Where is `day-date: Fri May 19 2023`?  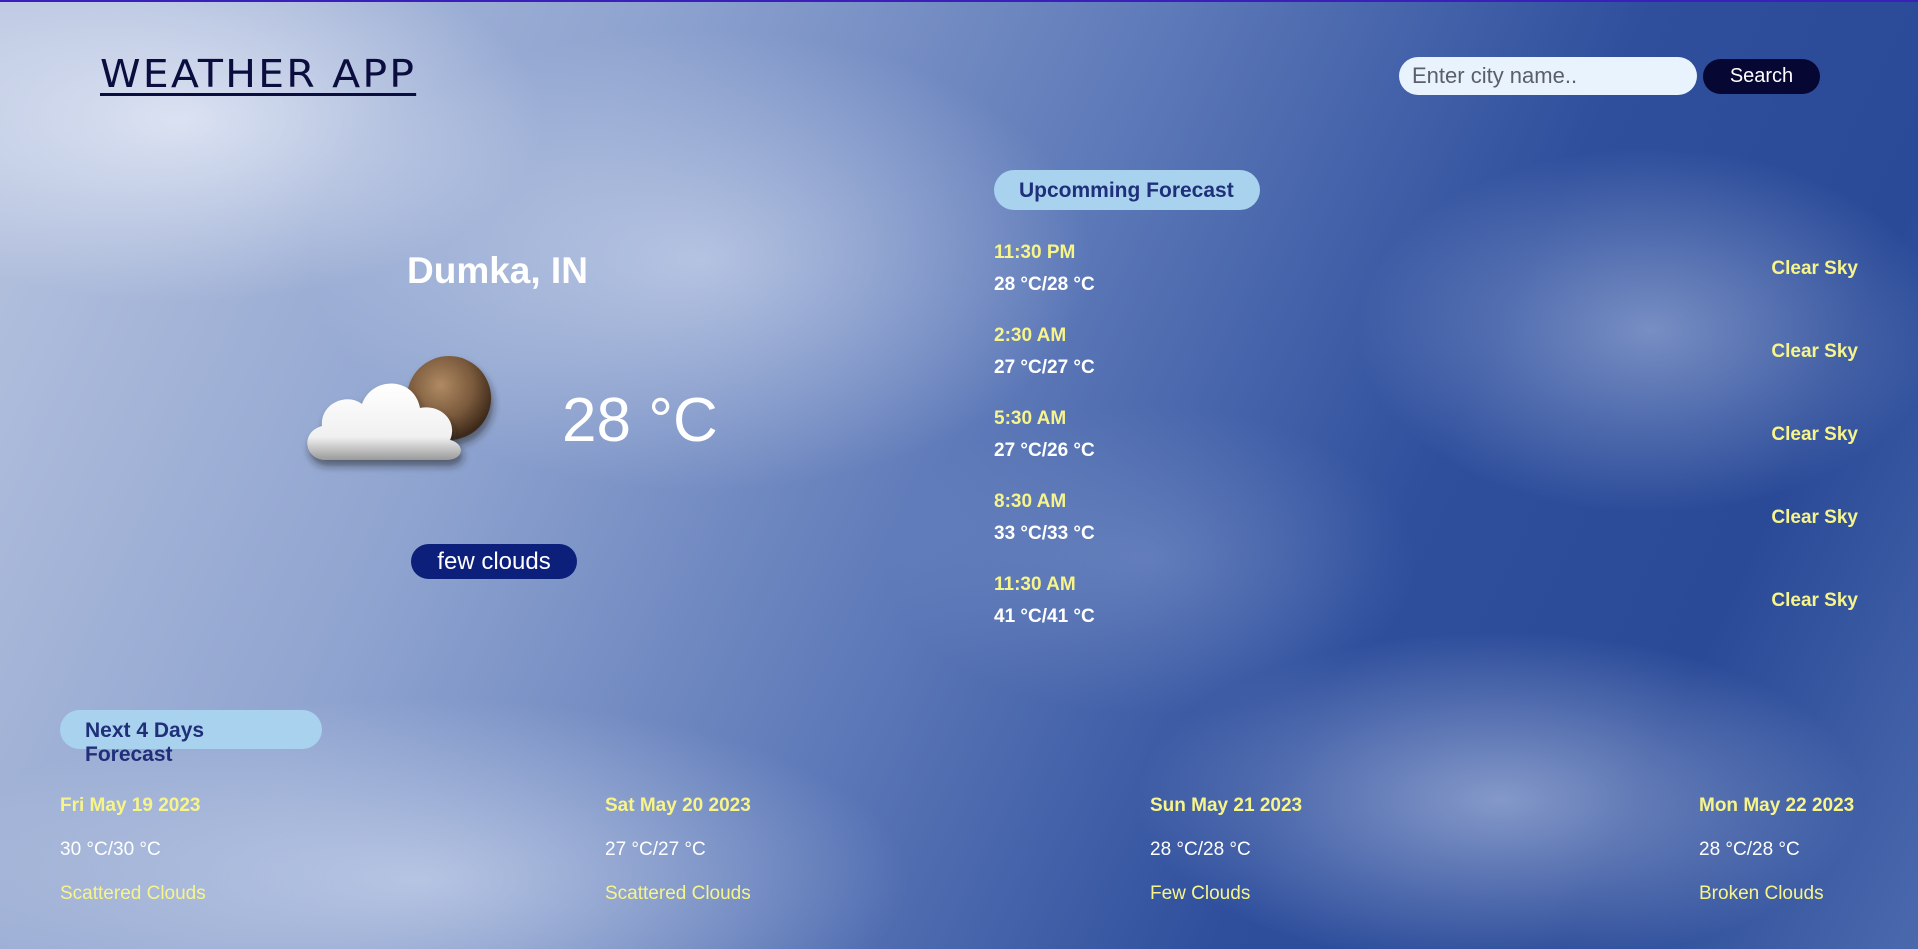
day-date: Fri May 19 2023 is located at coordinates (130, 805).